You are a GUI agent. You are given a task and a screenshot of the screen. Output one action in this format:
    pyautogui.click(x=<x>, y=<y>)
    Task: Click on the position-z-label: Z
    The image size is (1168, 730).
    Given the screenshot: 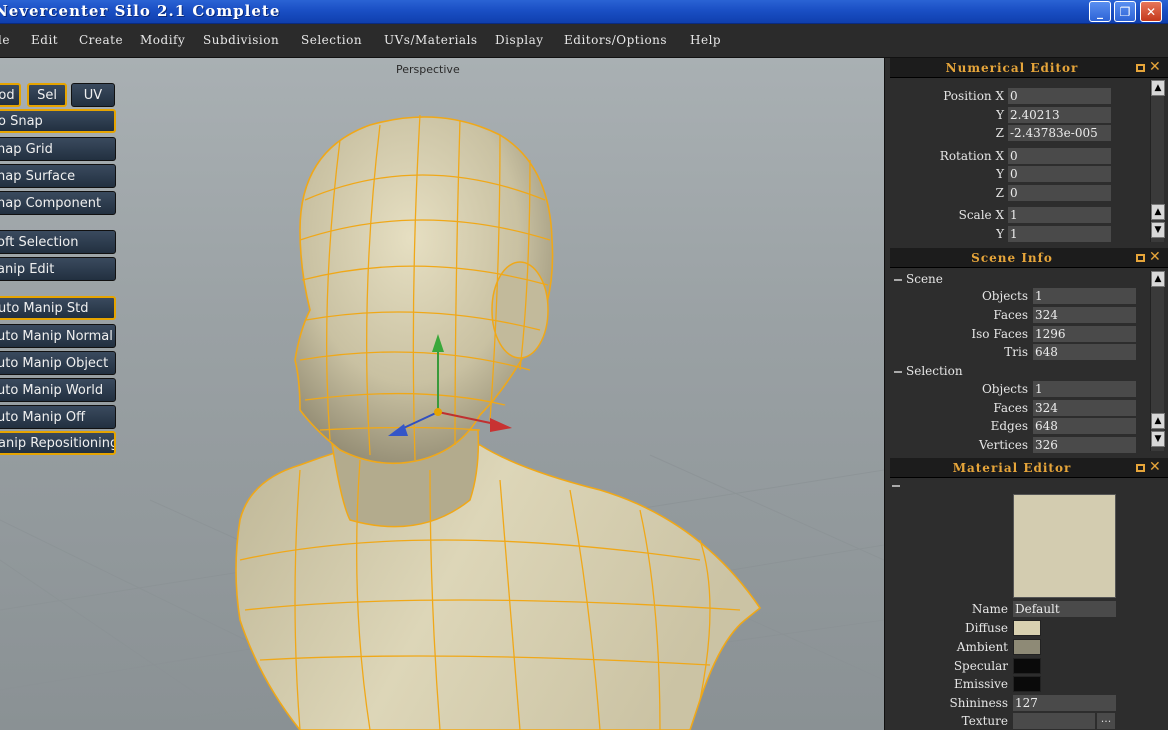 What is the action you would take?
    pyautogui.click(x=999, y=133)
    